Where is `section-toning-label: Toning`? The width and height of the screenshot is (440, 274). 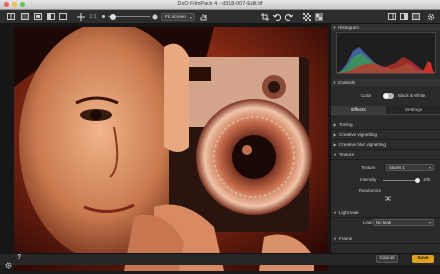
section-toning-label: Toning is located at coordinates (346, 124).